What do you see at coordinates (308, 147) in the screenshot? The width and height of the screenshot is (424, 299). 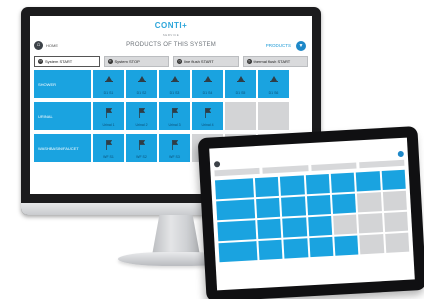 I see `tablet-brand-logo` at bounding box center [308, 147].